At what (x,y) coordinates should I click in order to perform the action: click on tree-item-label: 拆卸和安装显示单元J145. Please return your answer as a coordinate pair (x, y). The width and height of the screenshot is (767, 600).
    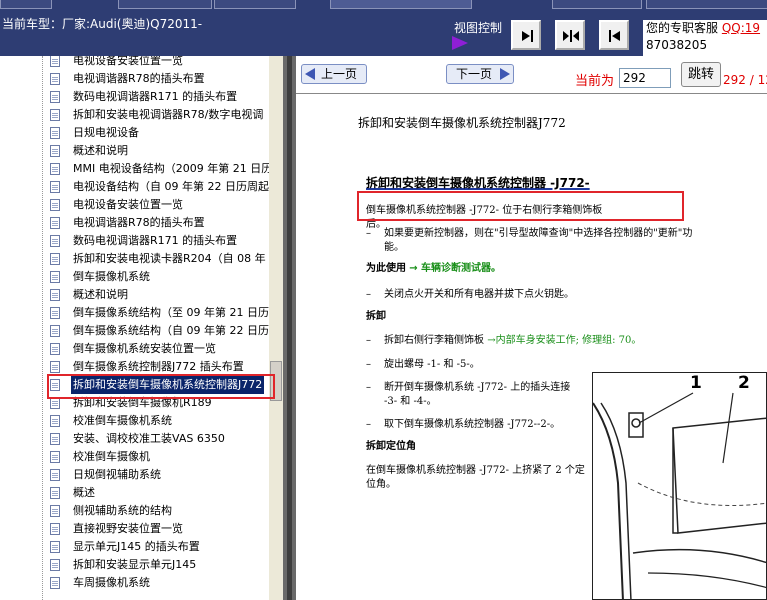
    Looking at the image, I should click on (135, 564).